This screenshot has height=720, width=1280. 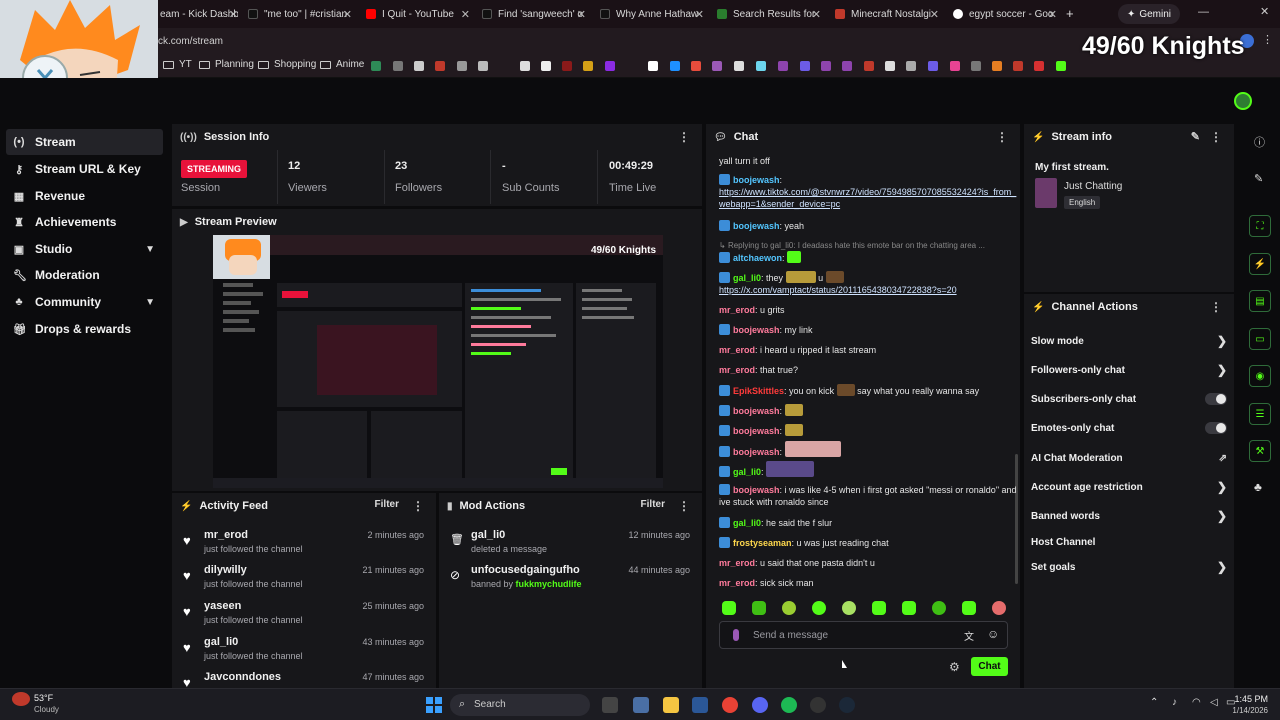 What do you see at coordinates (736, 635) in the screenshot?
I see `microphone-icon` at bounding box center [736, 635].